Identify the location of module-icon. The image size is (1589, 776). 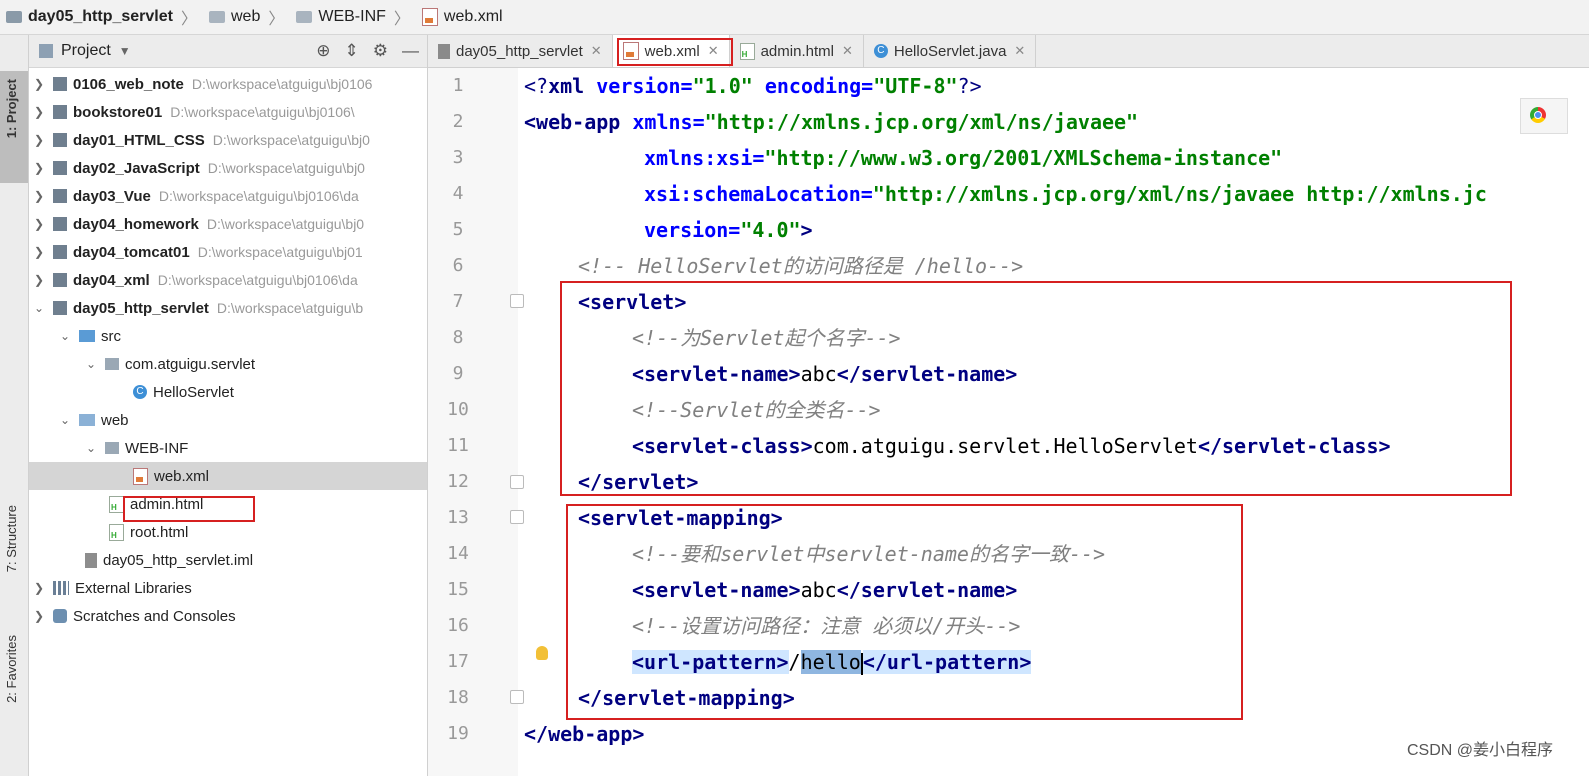
(60, 168).